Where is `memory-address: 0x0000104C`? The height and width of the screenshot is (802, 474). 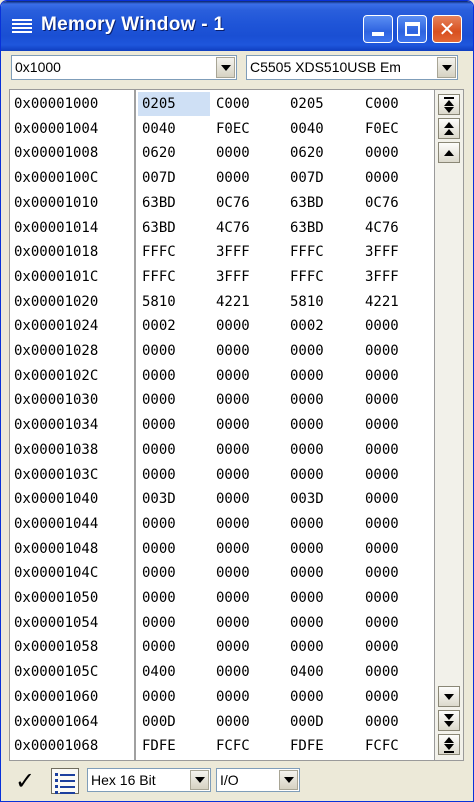 memory-address: 0x0000104C is located at coordinates (56, 573).